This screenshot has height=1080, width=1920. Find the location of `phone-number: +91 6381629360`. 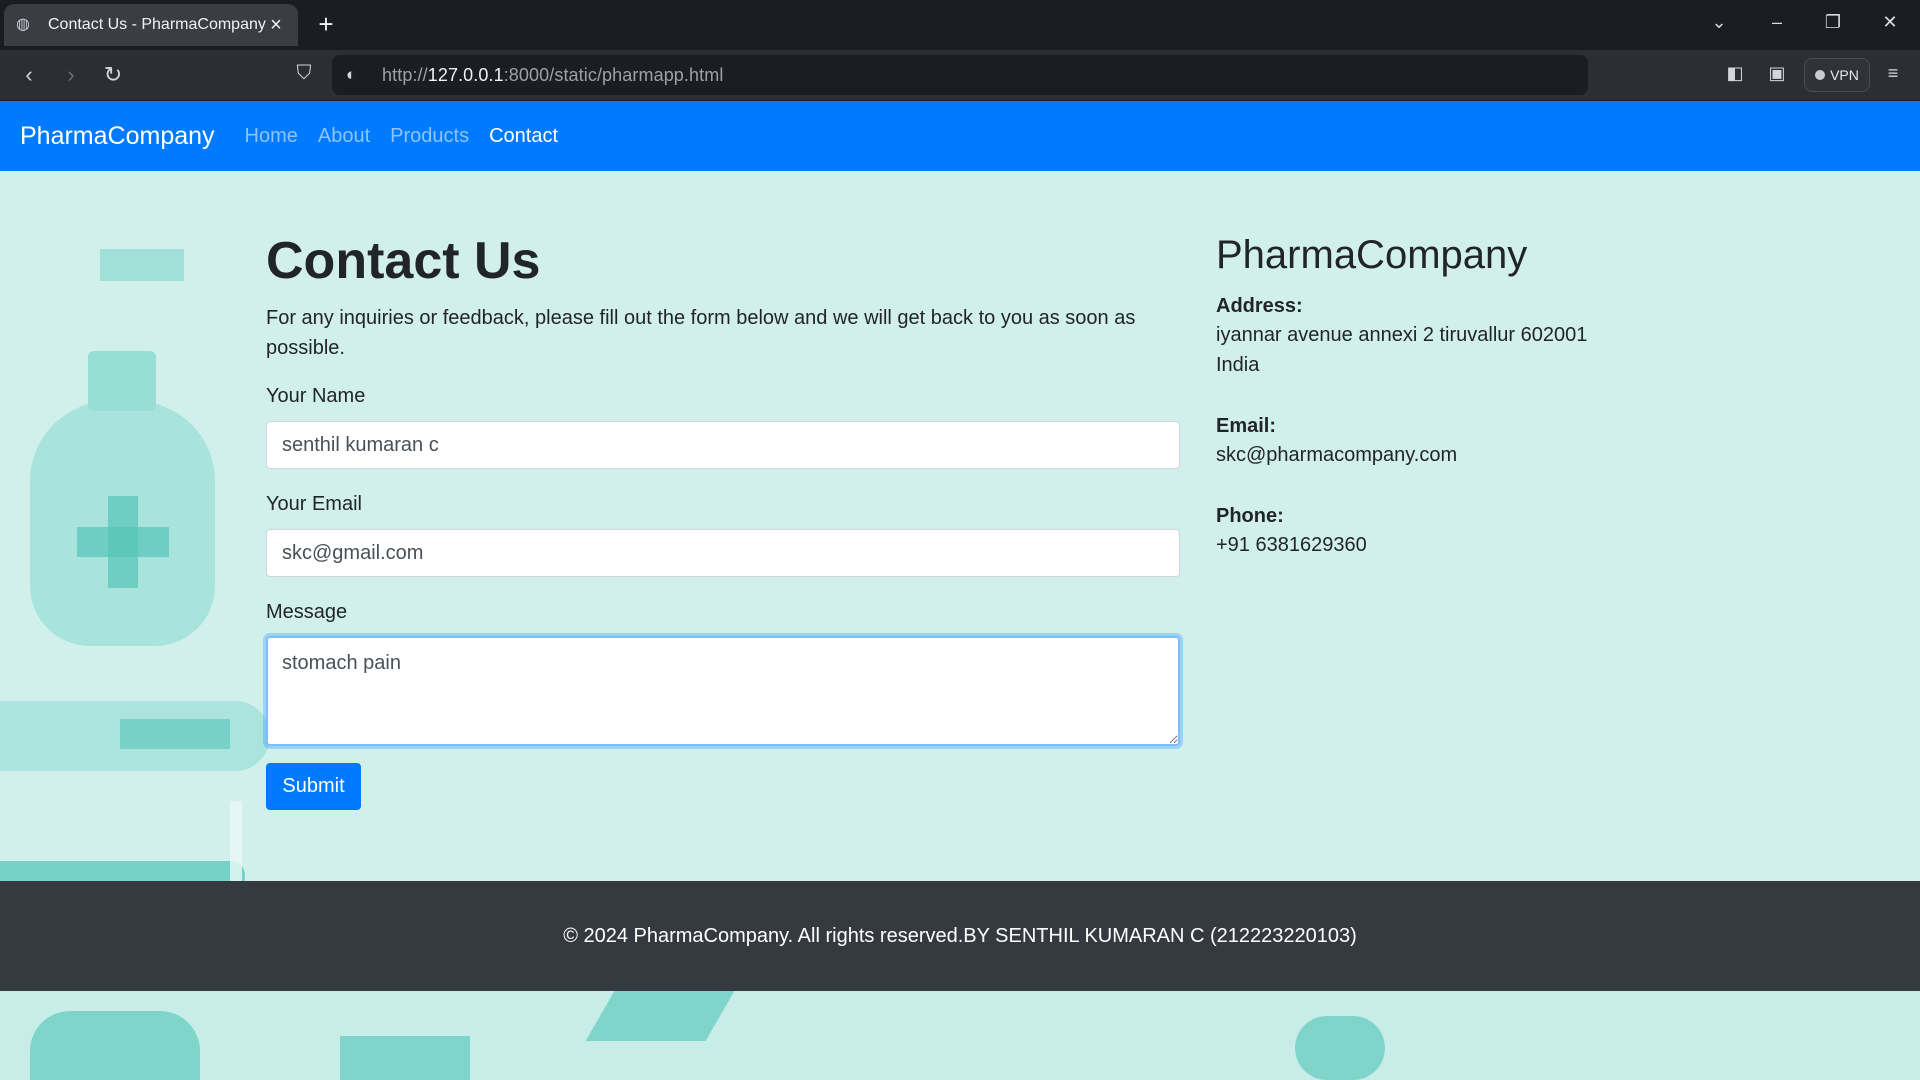

phone-number: +91 6381629360 is located at coordinates (1291, 545).